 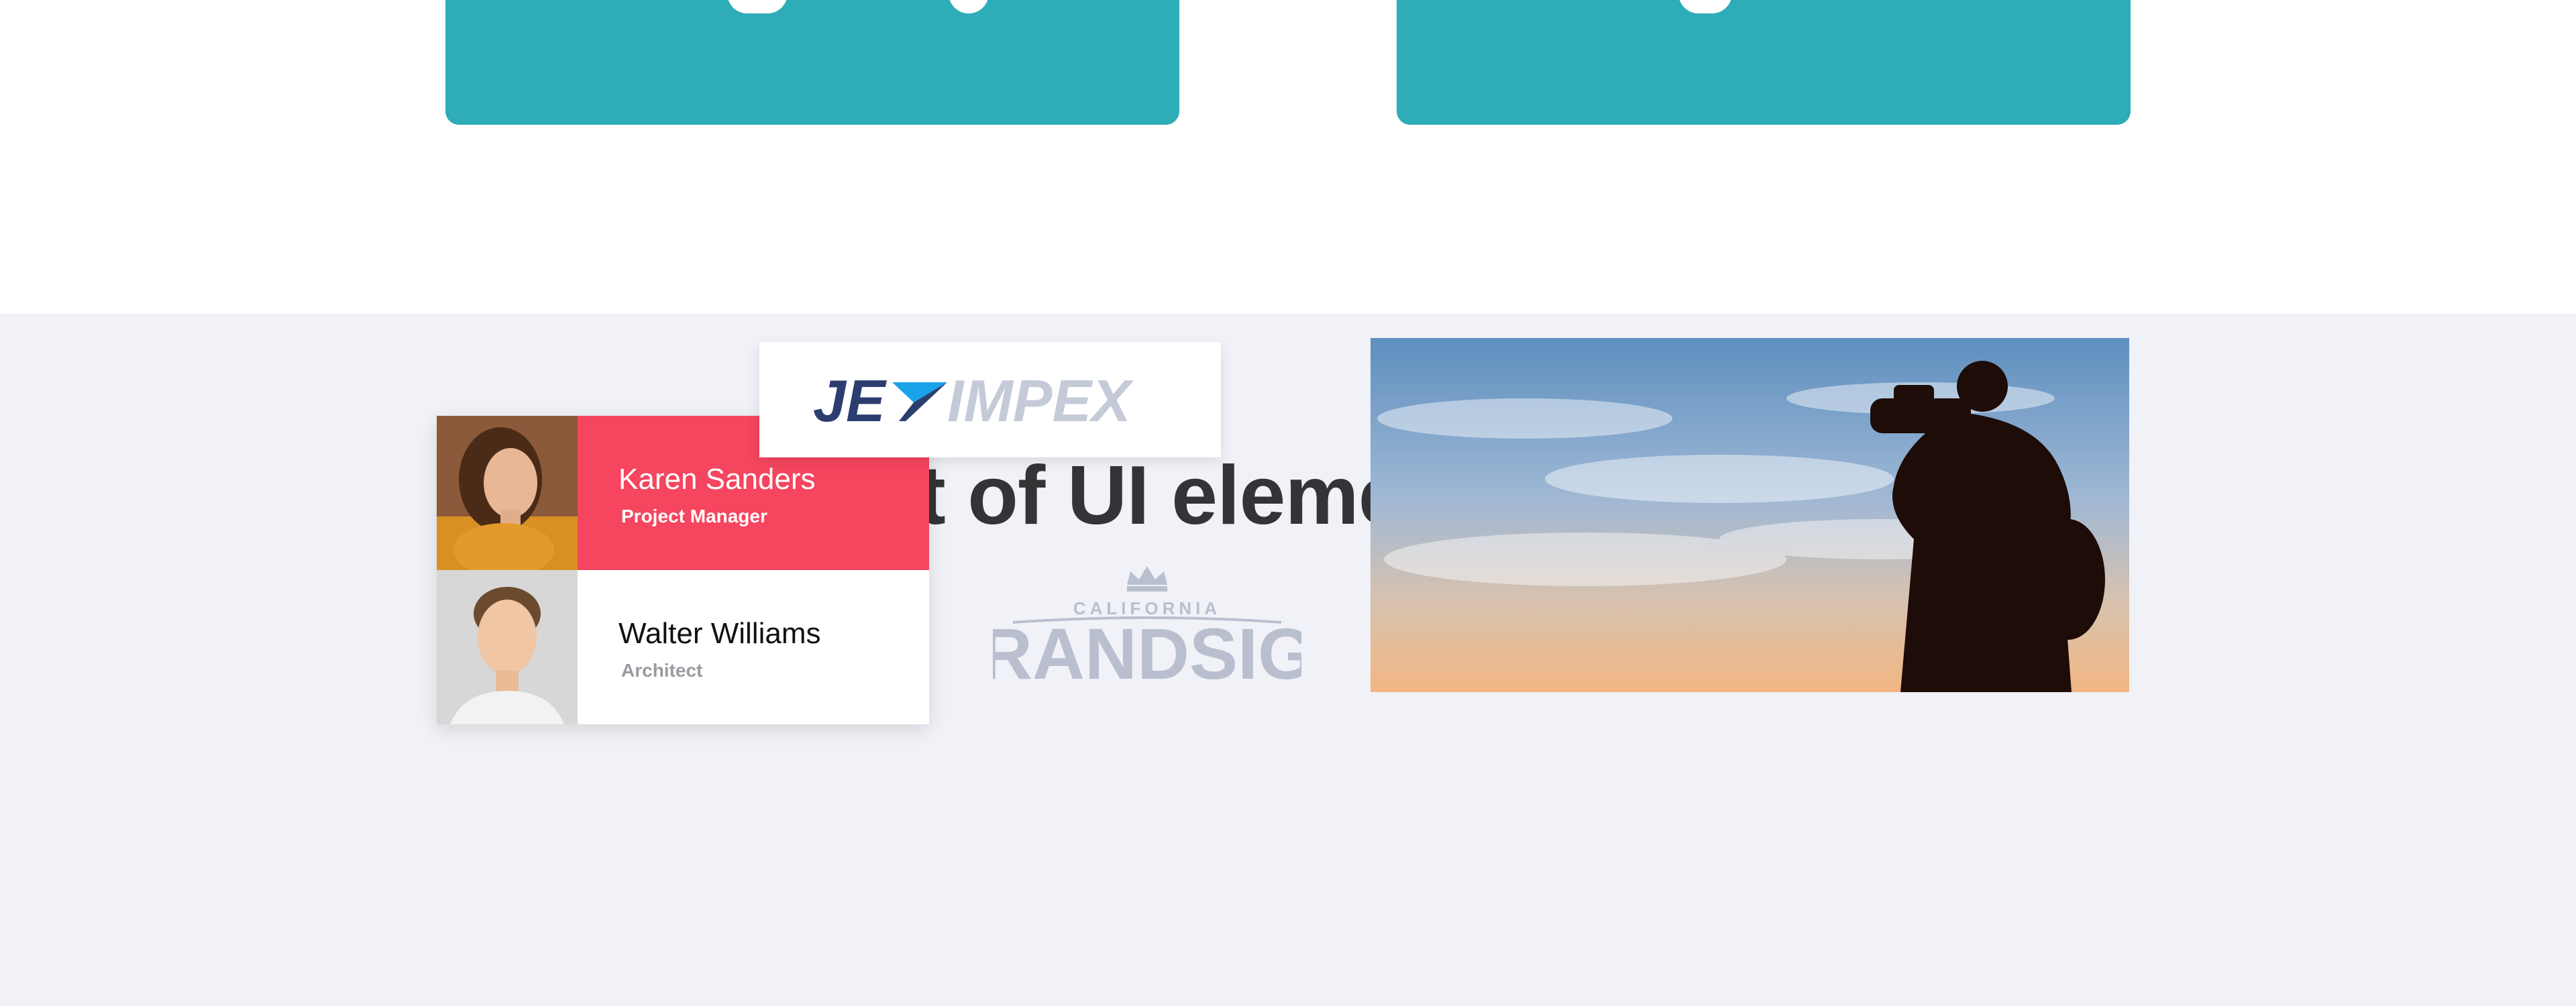 I want to click on feature-card-left, so click(x=812, y=62).